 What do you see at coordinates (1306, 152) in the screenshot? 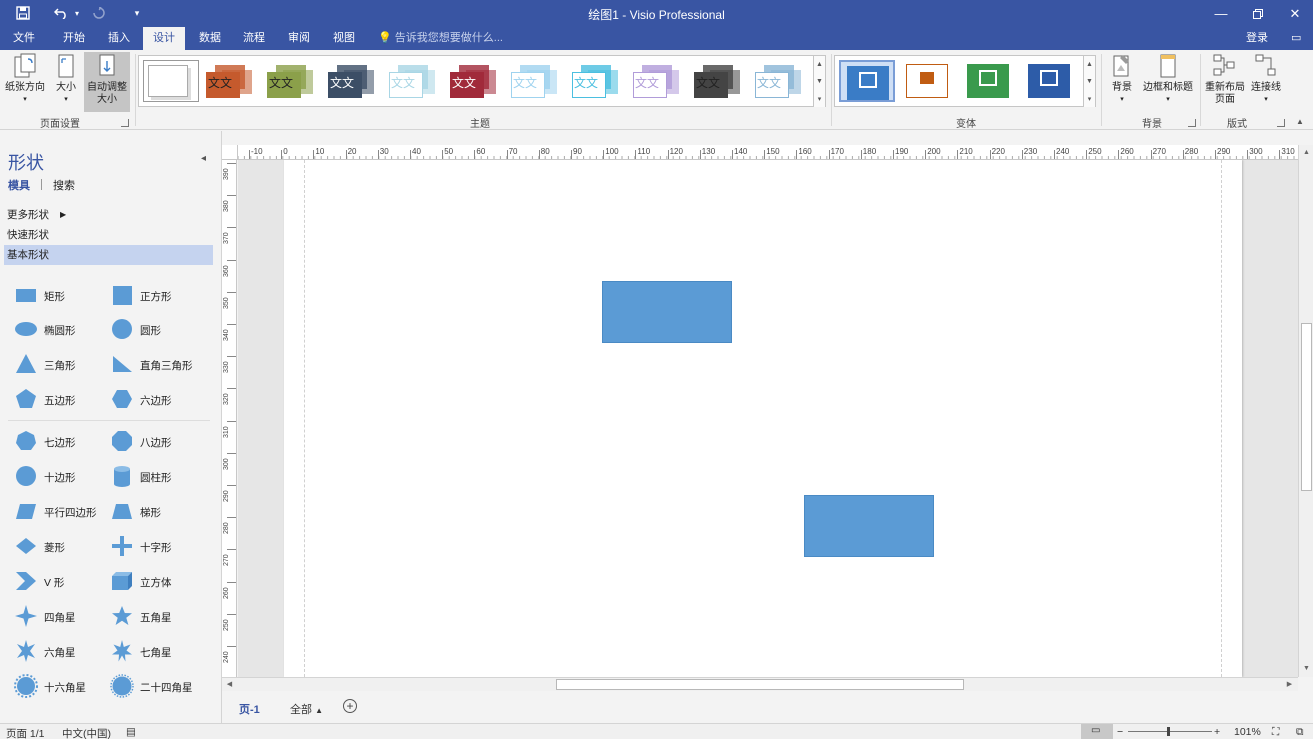
I see `scroll-up-icon: ▲` at bounding box center [1306, 152].